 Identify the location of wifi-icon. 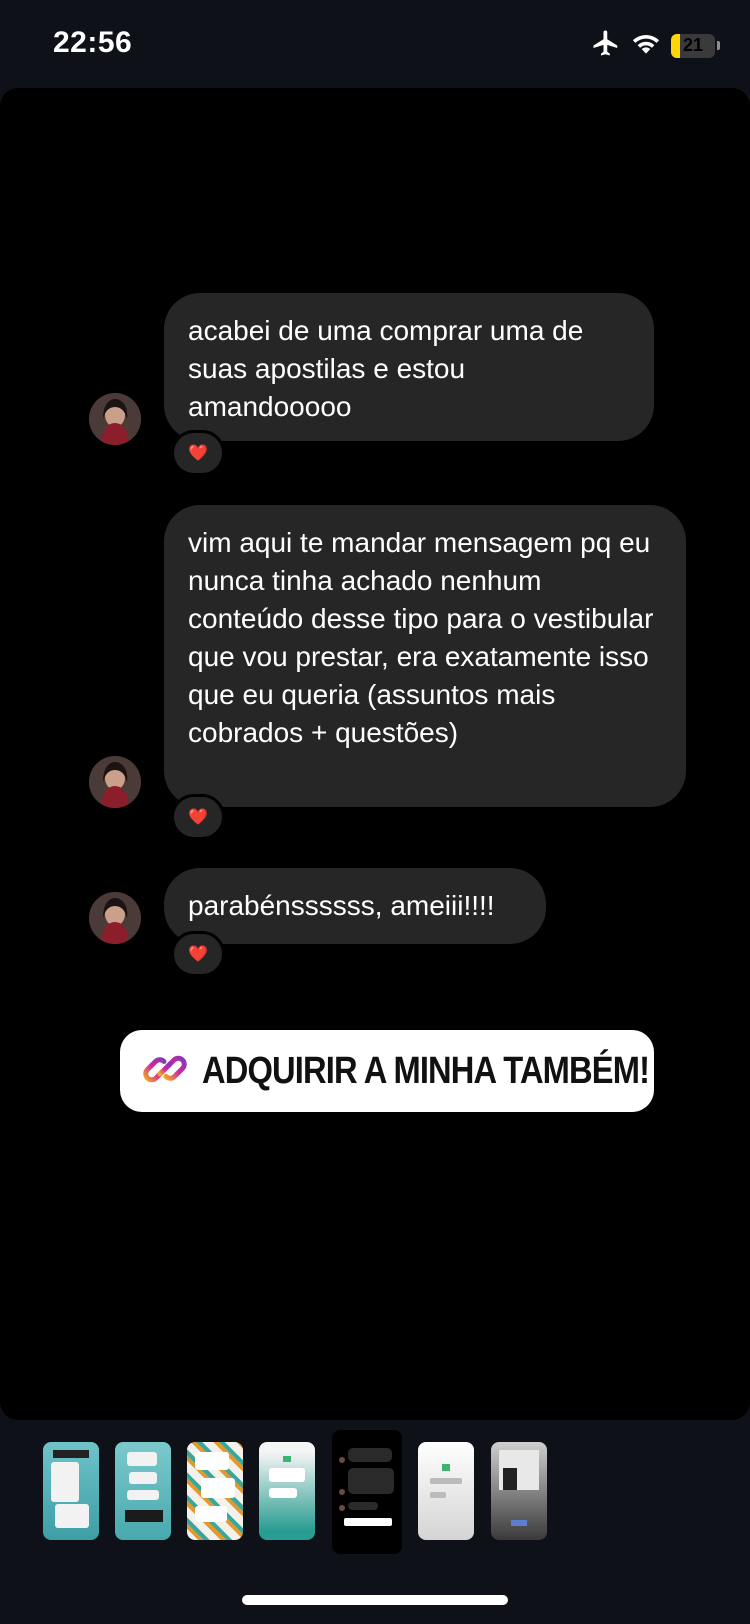
(646, 45).